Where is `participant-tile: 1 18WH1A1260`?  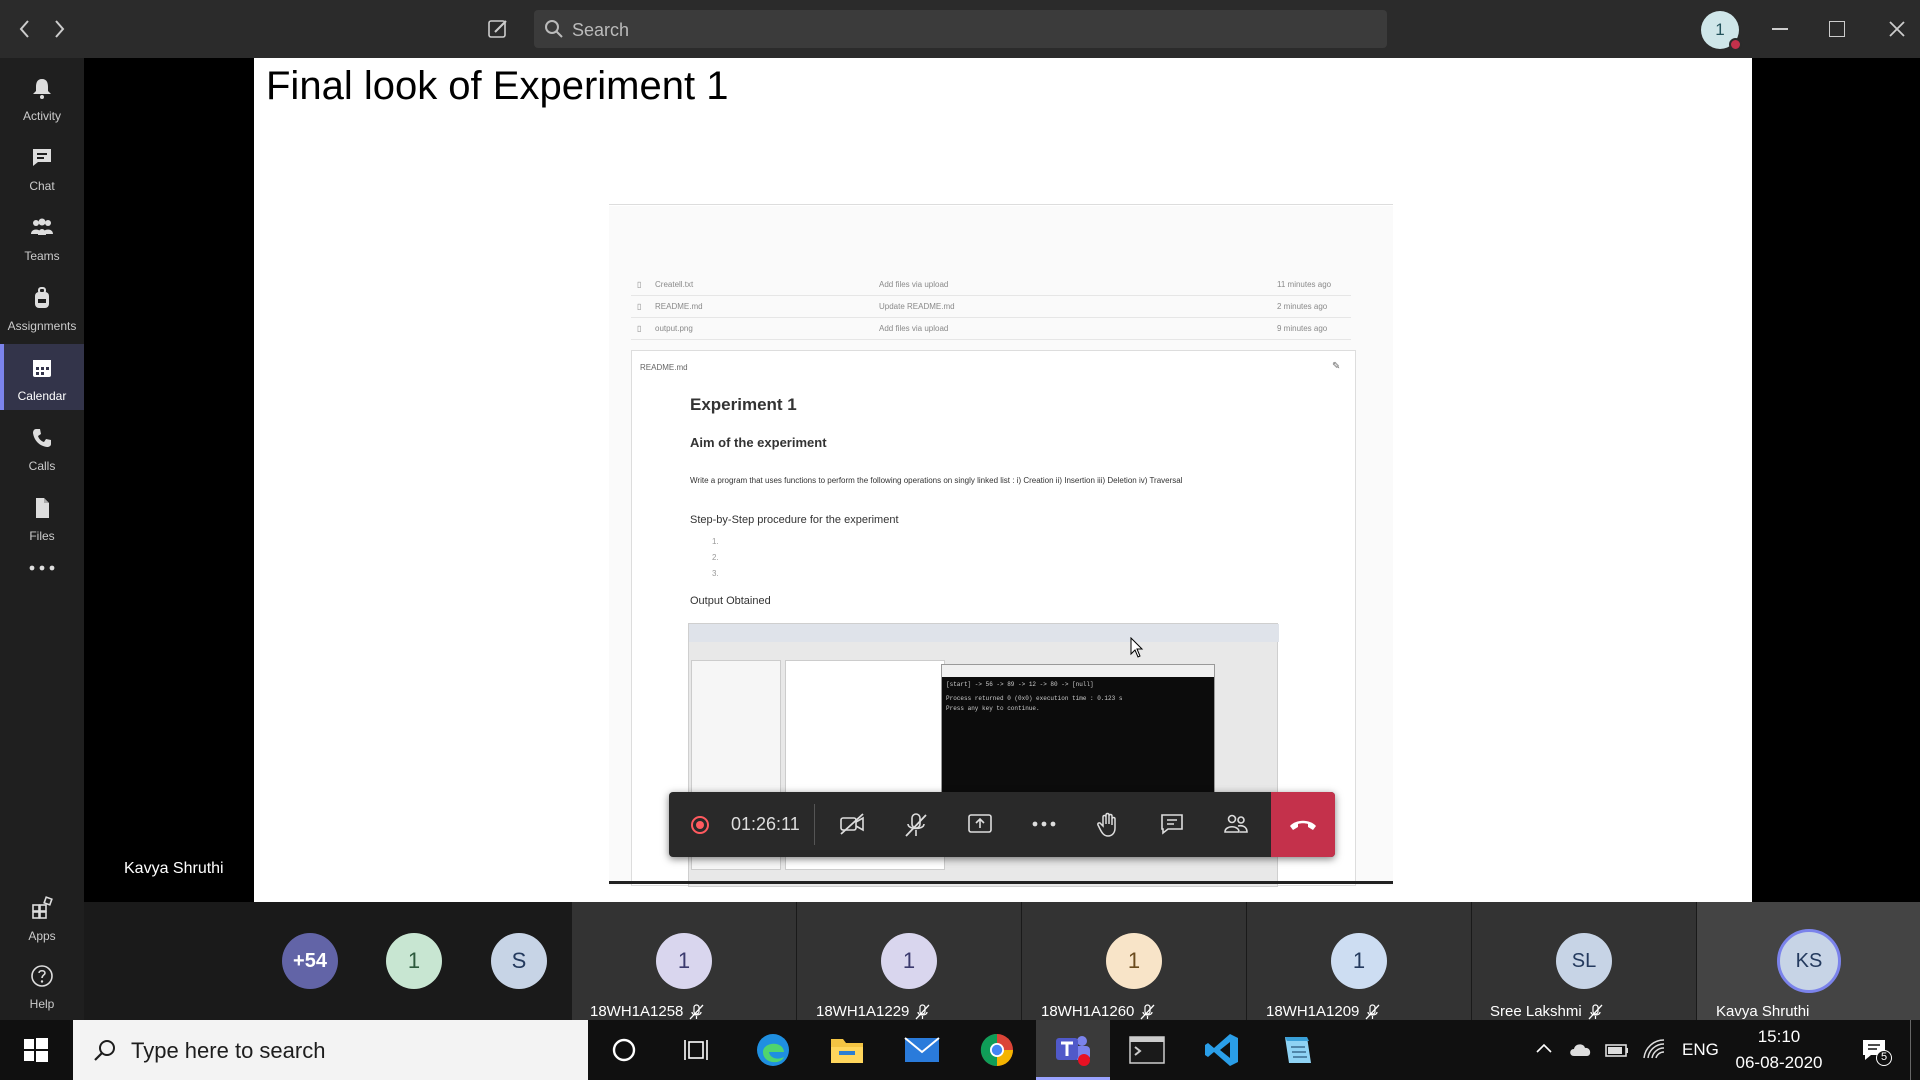 participant-tile: 1 18WH1A1260 is located at coordinates (1134, 961).